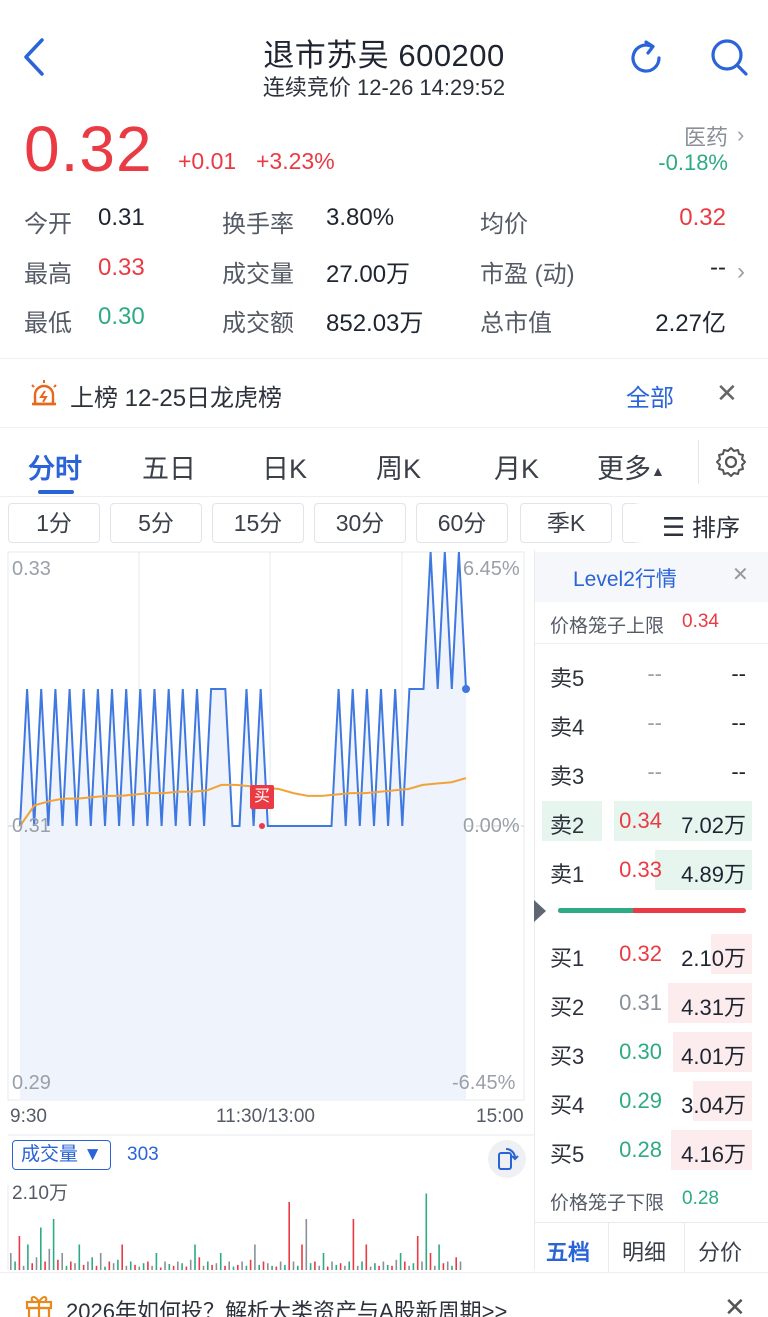 Image resolution: width=768 pixels, height=1317 pixels. What do you see at coordinates (652, 910) in the screenshot?
I see `buy-sell-ratio-bar` at bounding box center [652, 910].